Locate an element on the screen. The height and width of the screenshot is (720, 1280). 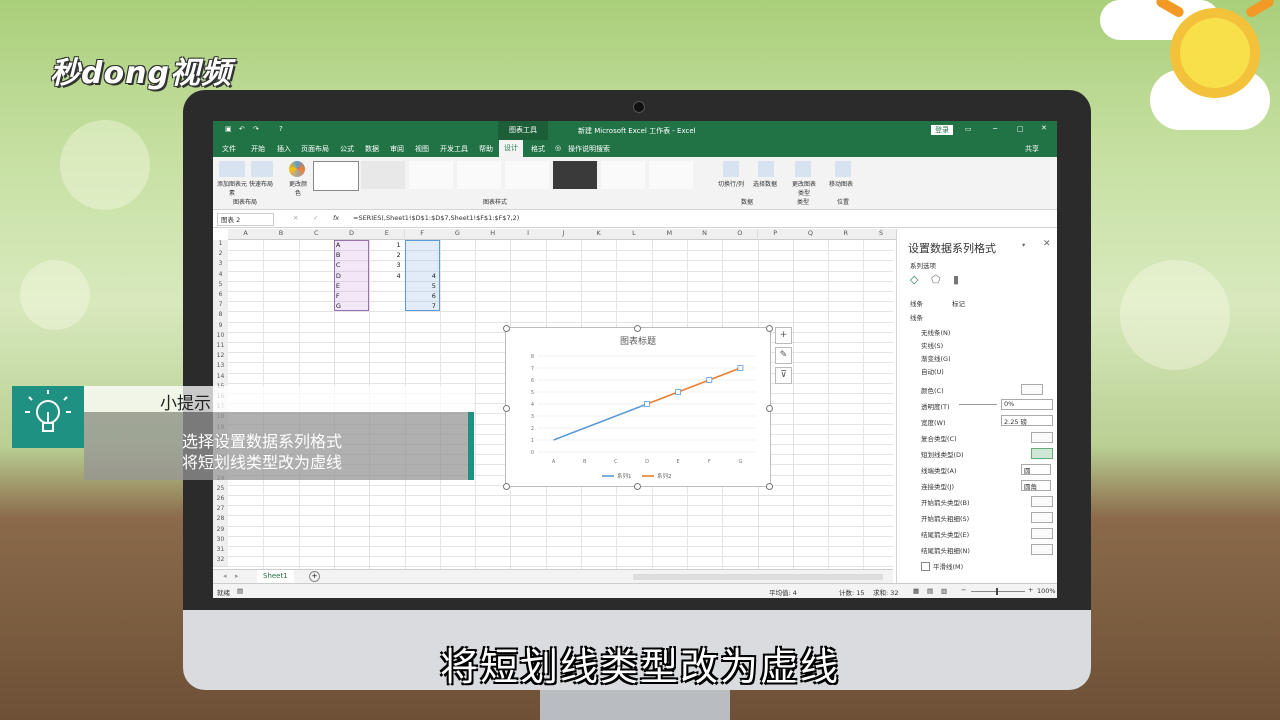
add-sheet-icon: + is located at coordinates (314, 576).